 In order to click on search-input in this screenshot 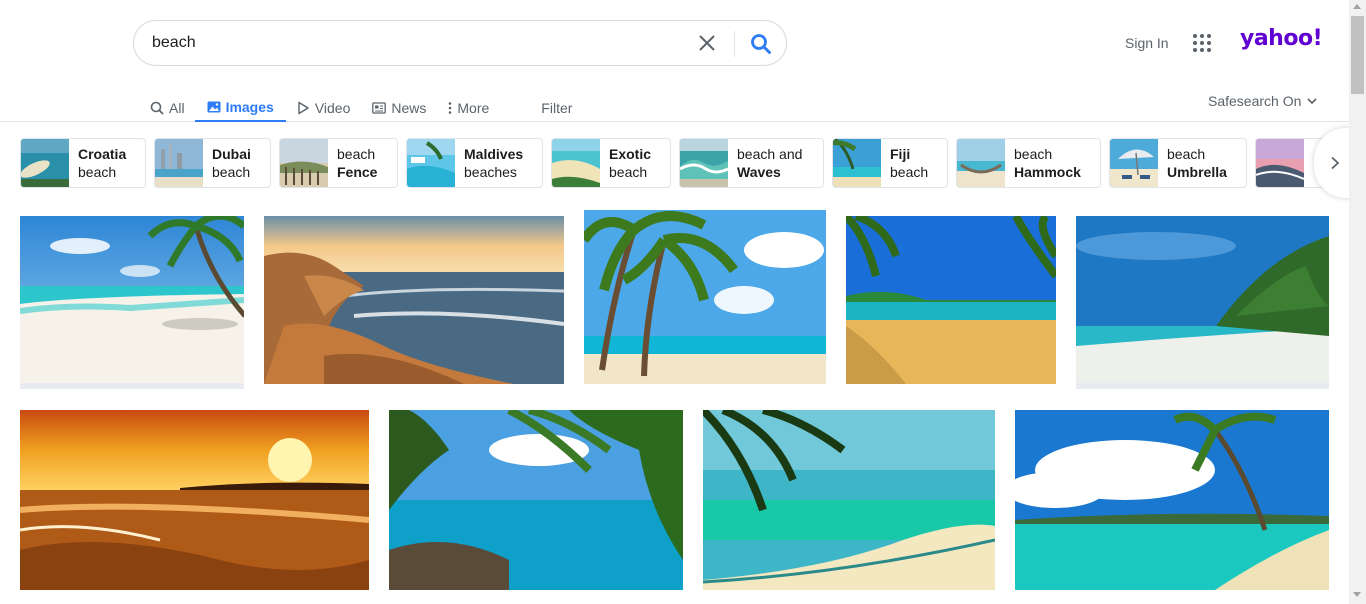, I will do `click(412, 43)`.